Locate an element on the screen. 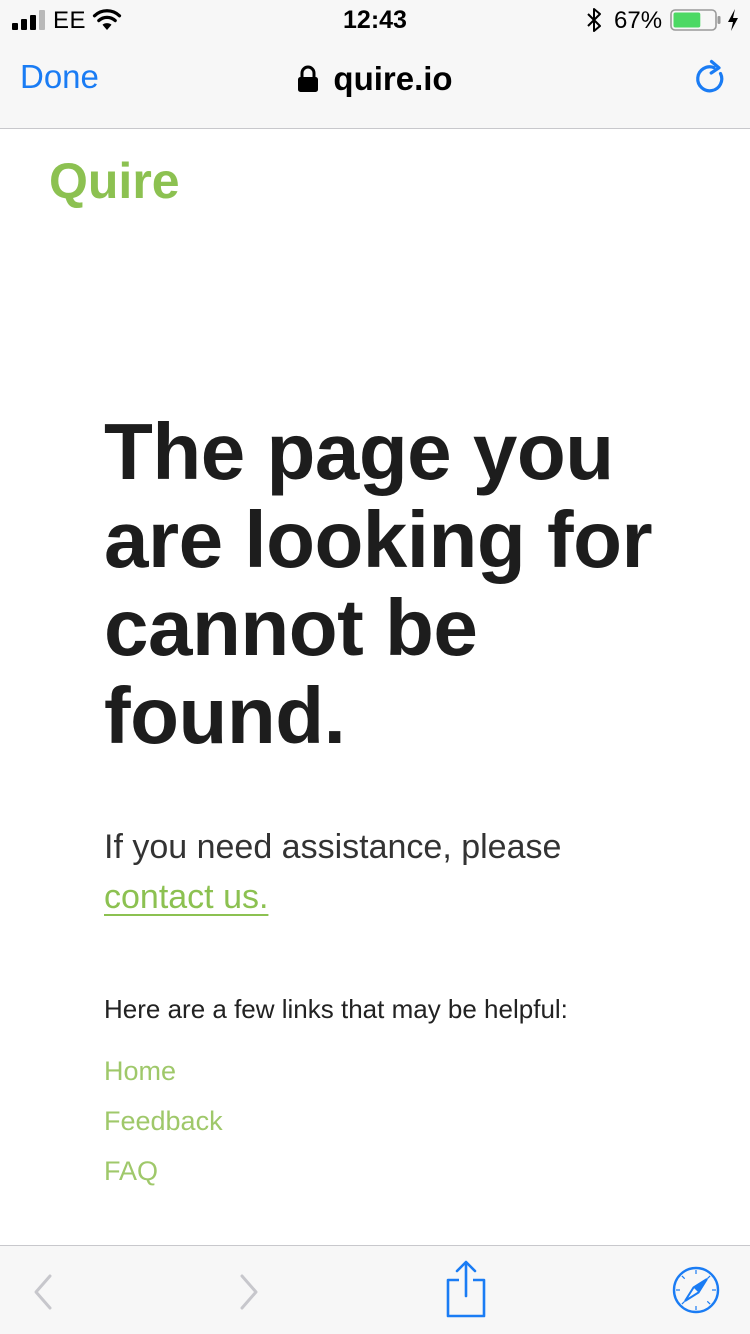 This screenshot has width=750, height=1334. list-item: Home is located at coordinates (384, 1071).